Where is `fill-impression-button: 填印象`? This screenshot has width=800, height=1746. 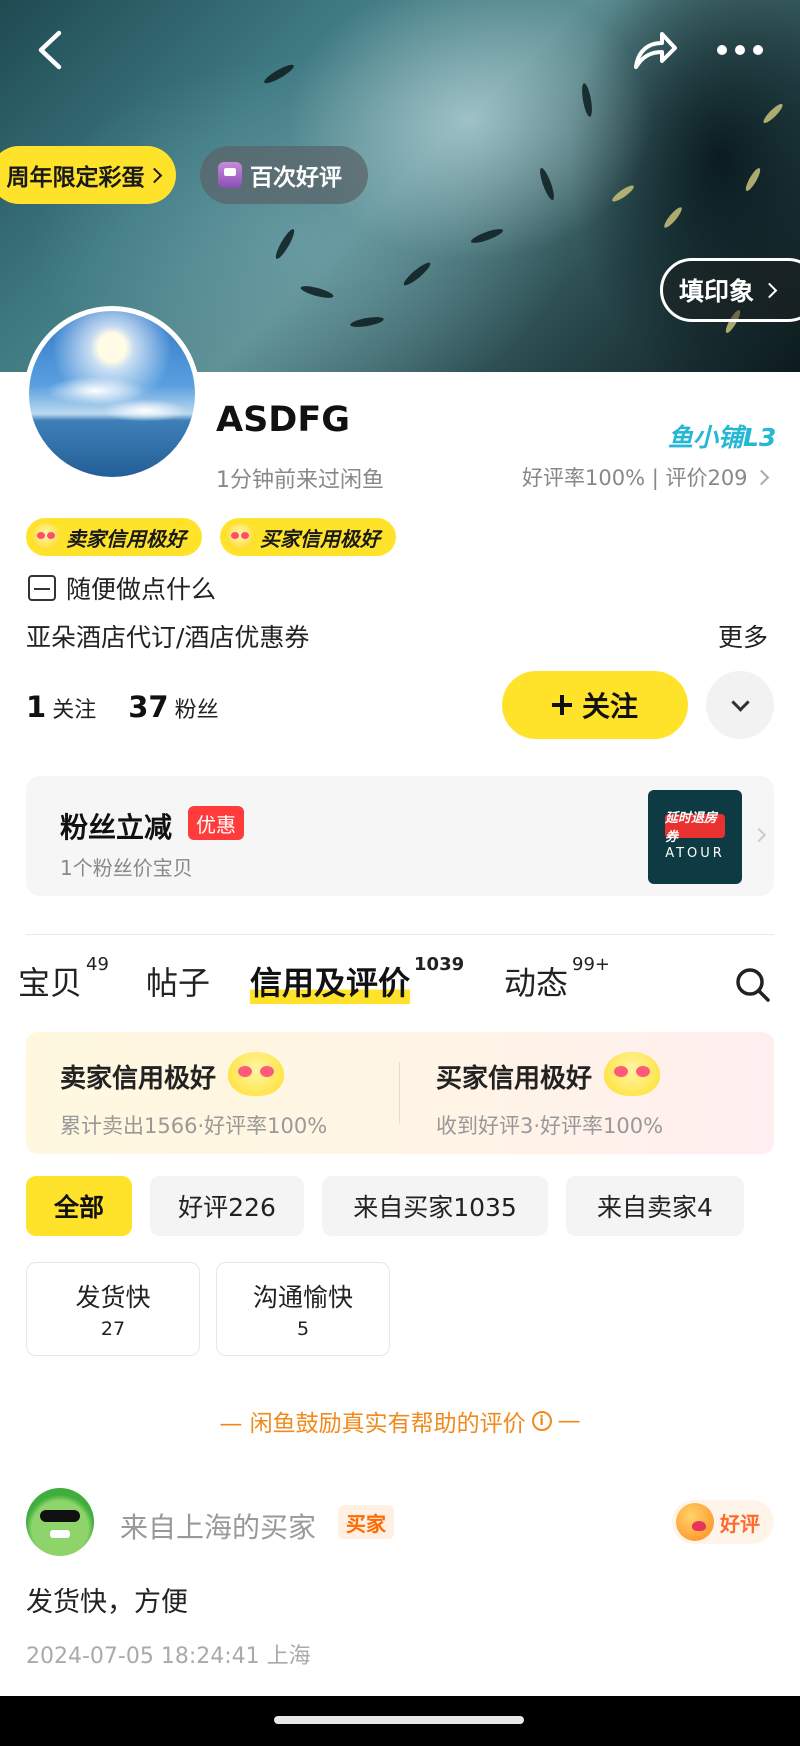
fill-impression-button: 填印象 is located at coordinates (730, 290).